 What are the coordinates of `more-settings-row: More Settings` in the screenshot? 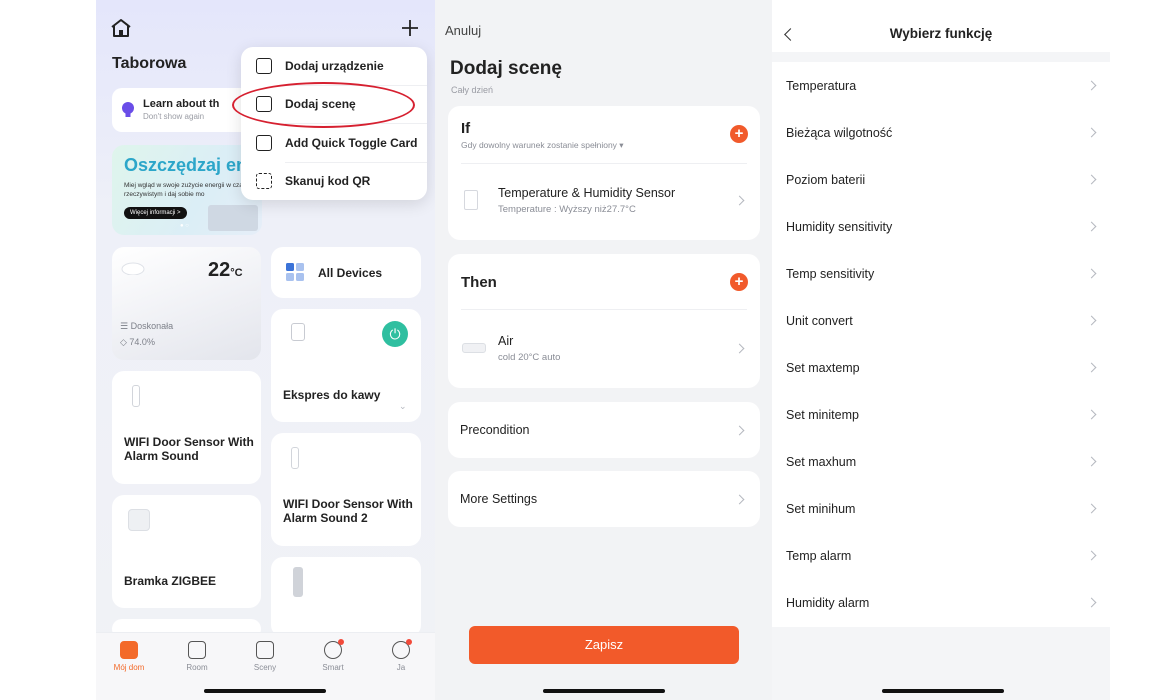 It's located at (604, 499).